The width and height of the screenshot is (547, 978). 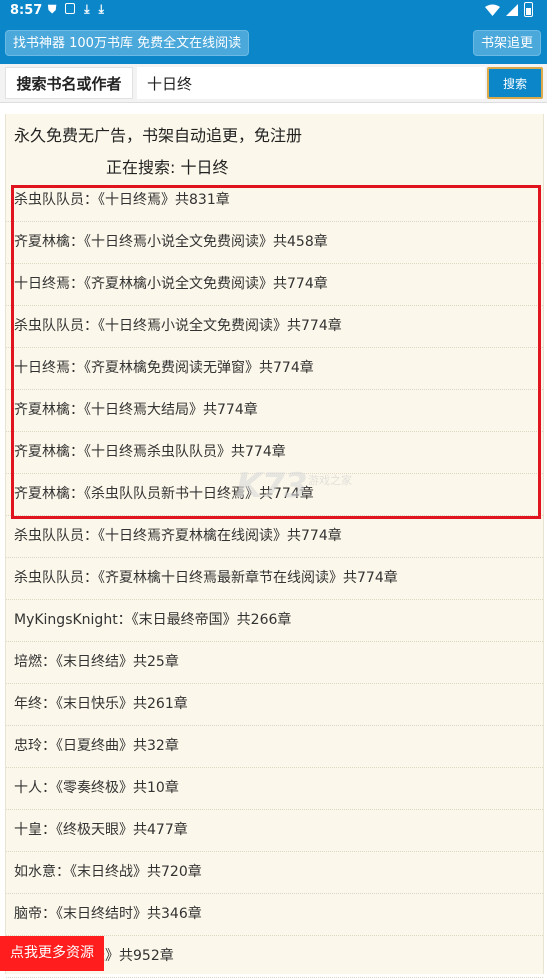 I want to click on result-item: 齐夏林檎：《十日终焉大结局》共774章, so click(x=274, y=411).